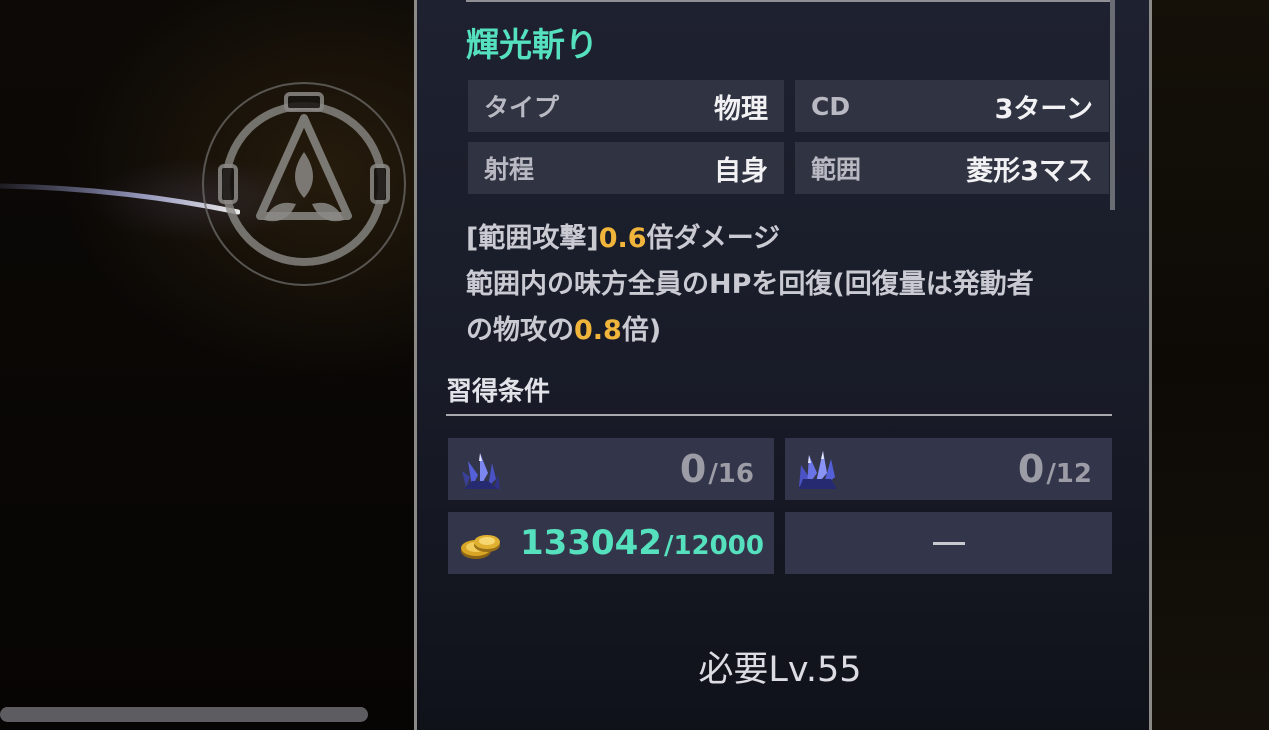  I want to click on stat-range: 射程 自身, so click(626, 168).